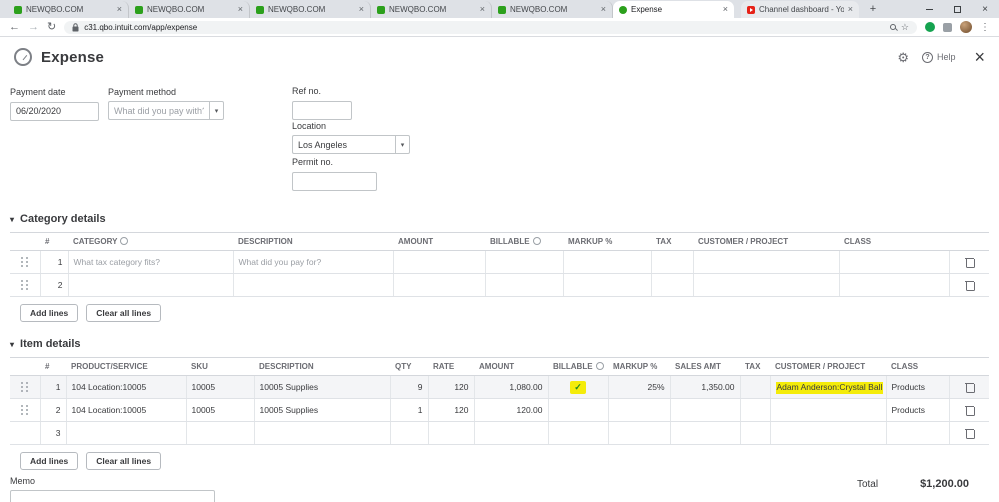  What do you see at coordinates (966, 27) in the screenshot?
I see `profile-avatar` at bounding box center [966, 27].